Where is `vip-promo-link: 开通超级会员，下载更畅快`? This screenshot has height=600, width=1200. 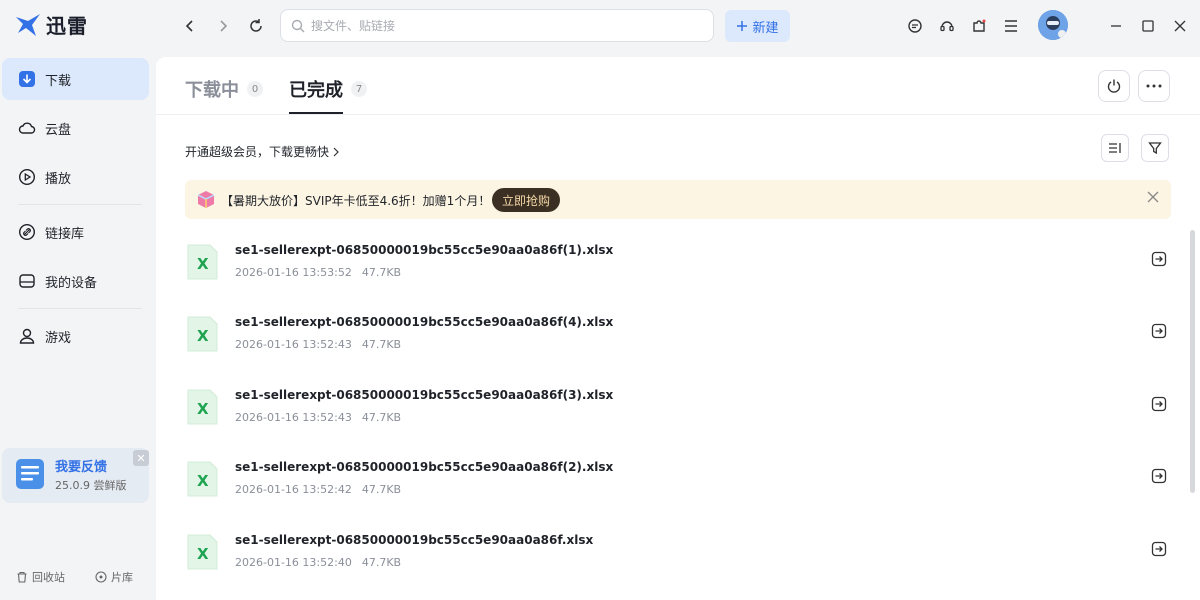
vip-promo-link: 开通超级会员，下载更畅快 is located at coordinates (262, 151).